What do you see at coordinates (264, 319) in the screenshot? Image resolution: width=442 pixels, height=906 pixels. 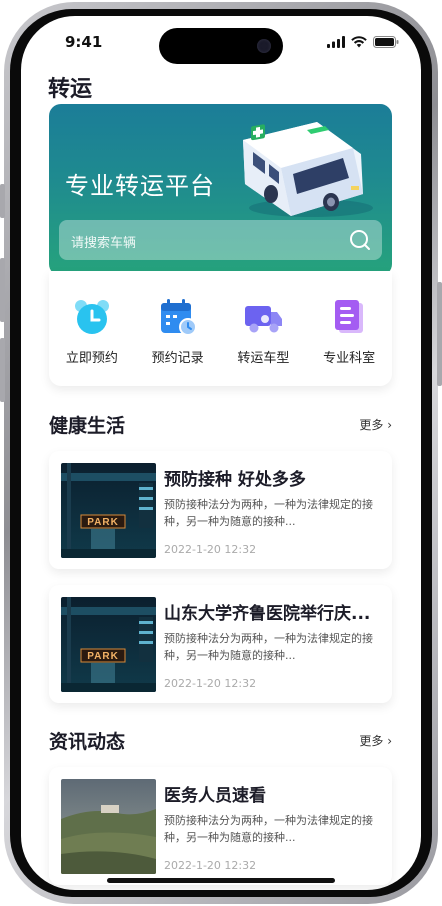 I see `truck-icon` at bounding box center [264, 319].